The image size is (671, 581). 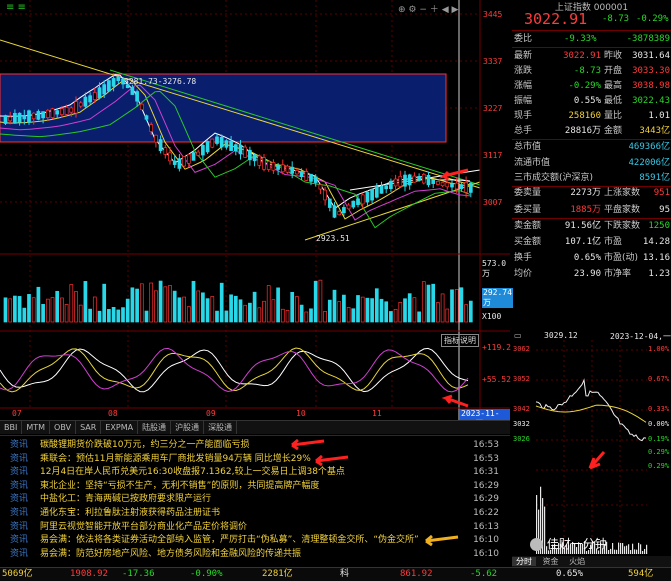 What do you see at coordinates (221, 427) in the screenshot?
I see `tab-indicator-shengutong: 深股通` at bounding box center [221, 427].